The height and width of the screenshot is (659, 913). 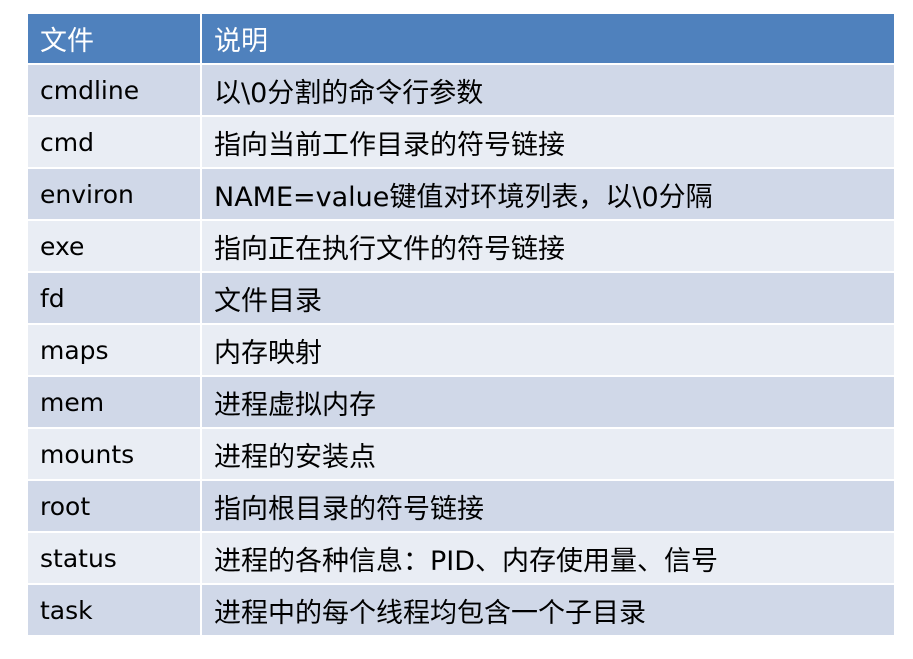 I want to click on table-row: cmd 指向当前工作目录的符号链接, so click(x=461, y=141).